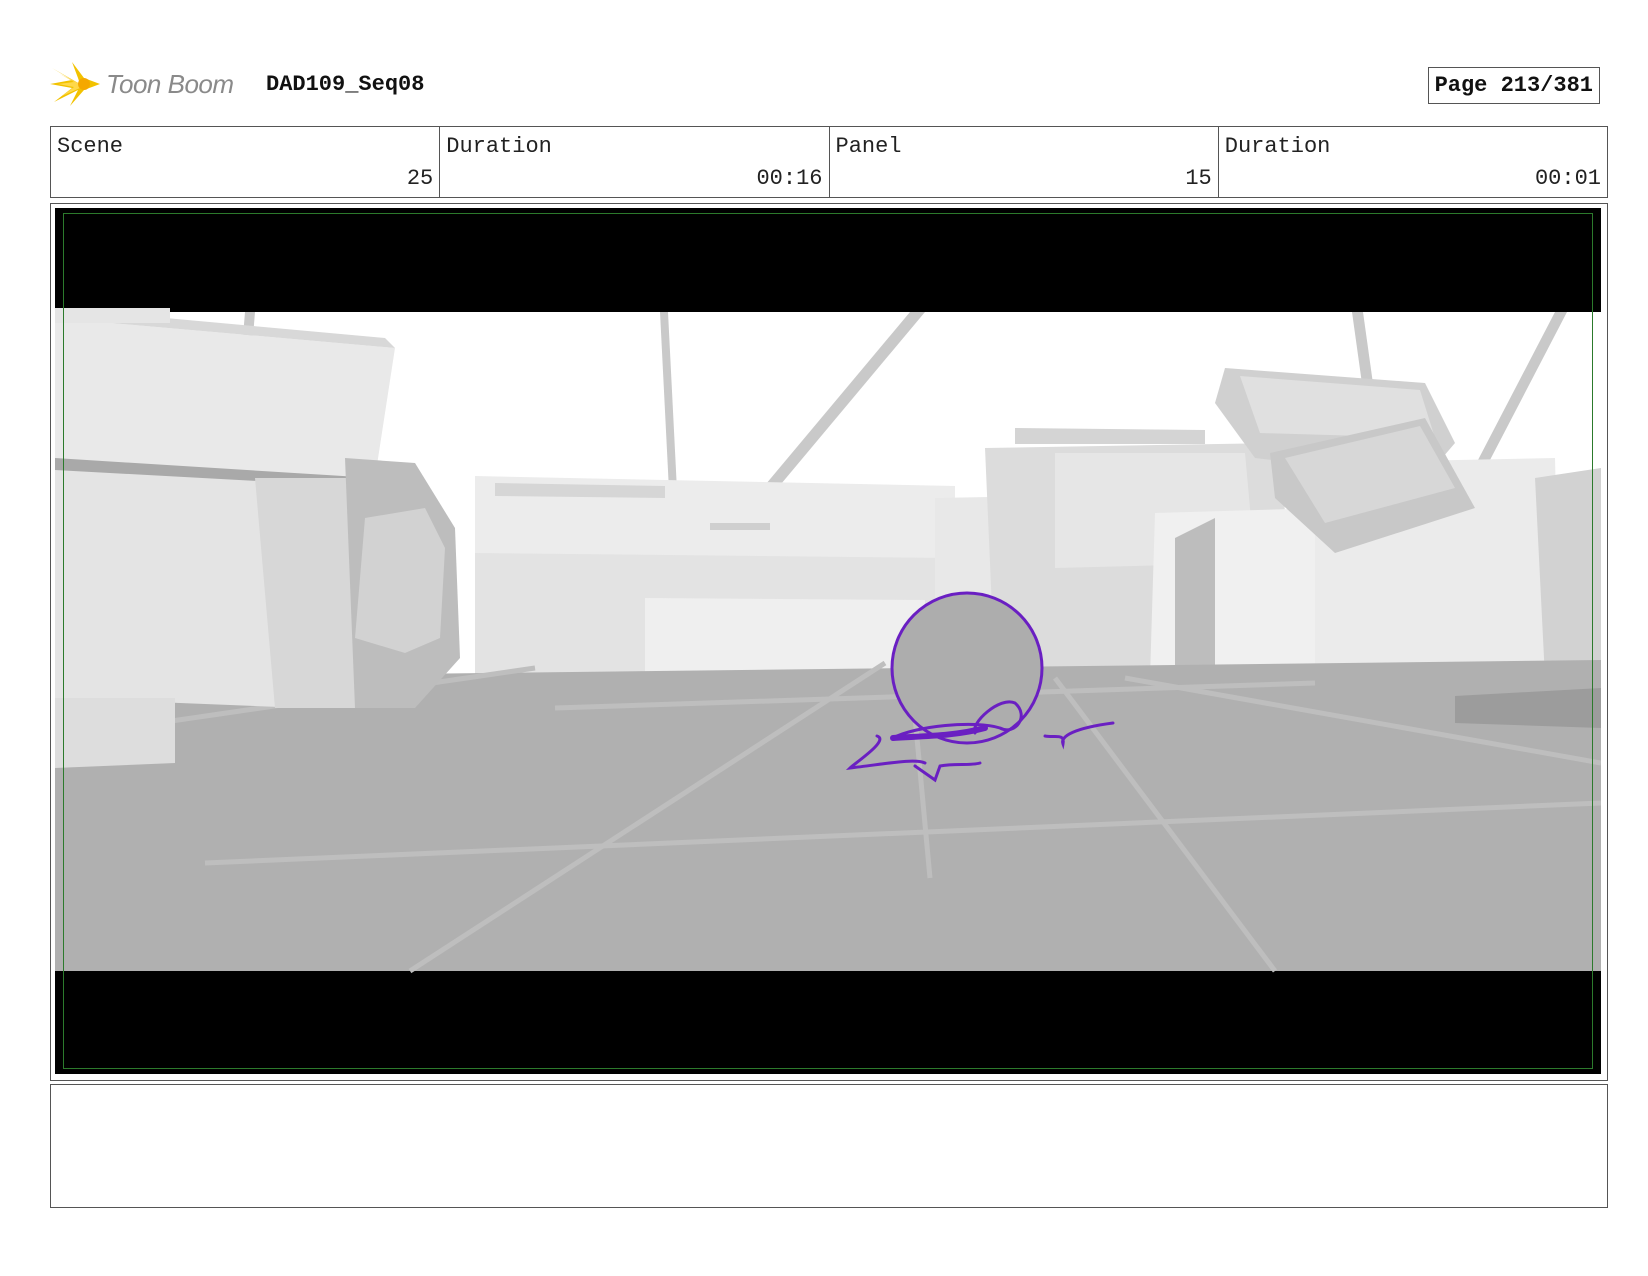 This screenshot has height=1276, width=1648. What do you see at coordinates (1024, 162) in the screenshot?
I see `panel-cell: Panel 15` at bounding box center [1024, 162].